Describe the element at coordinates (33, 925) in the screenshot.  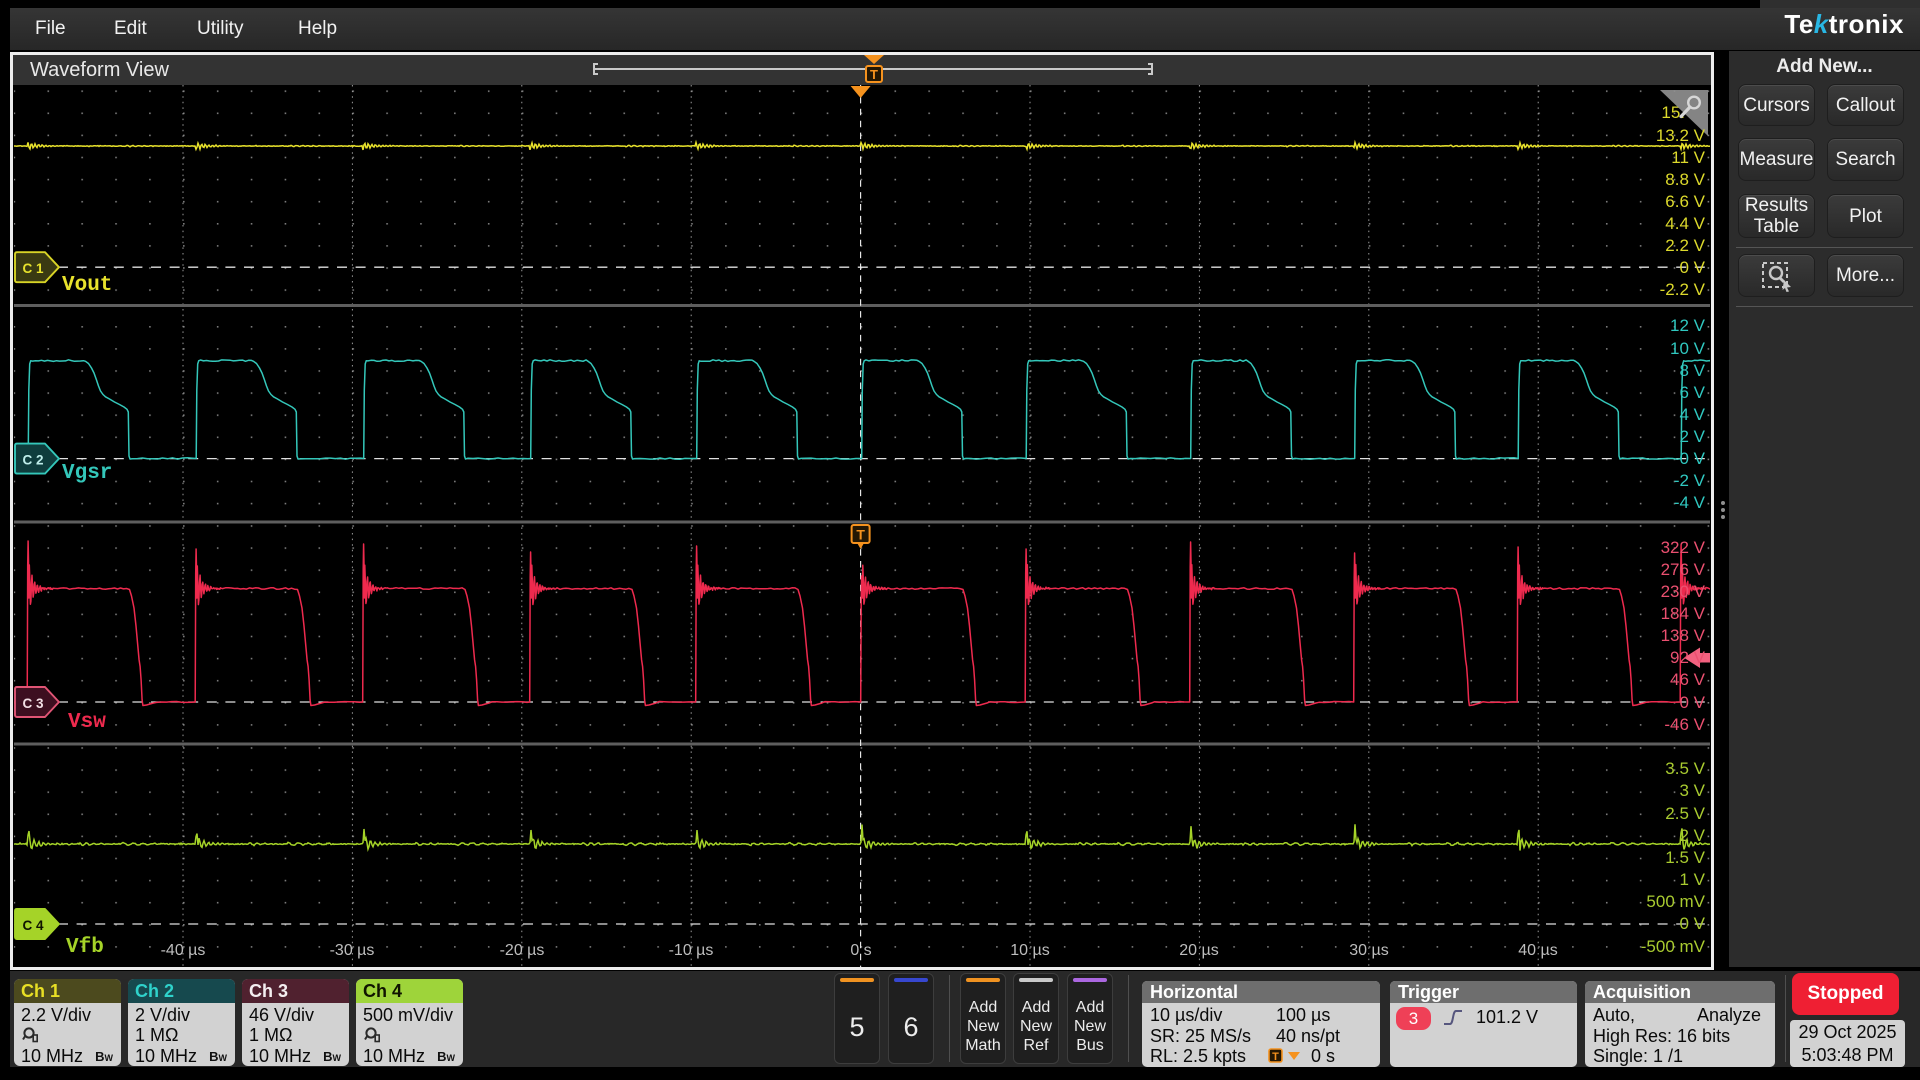
I see `svg-text: C 4` at that location.